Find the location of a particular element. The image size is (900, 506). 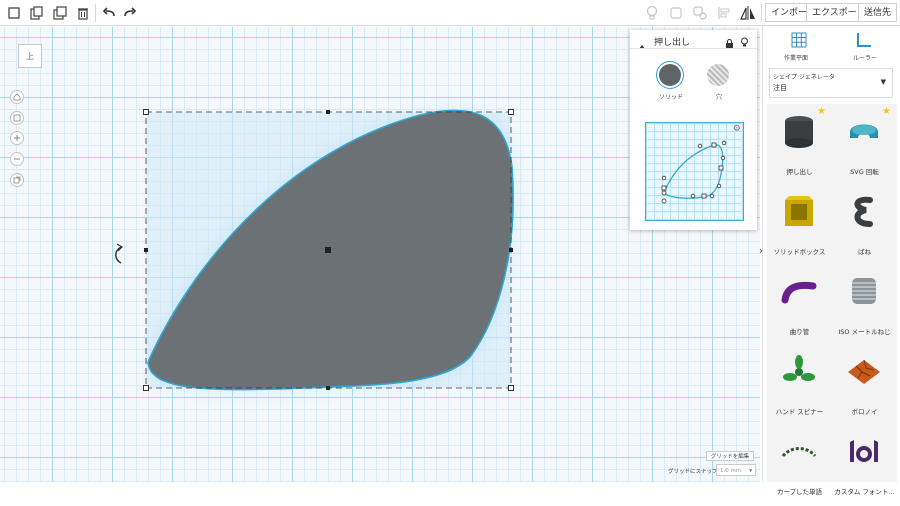

ungroup-icon is located at coordinates (700, 13).